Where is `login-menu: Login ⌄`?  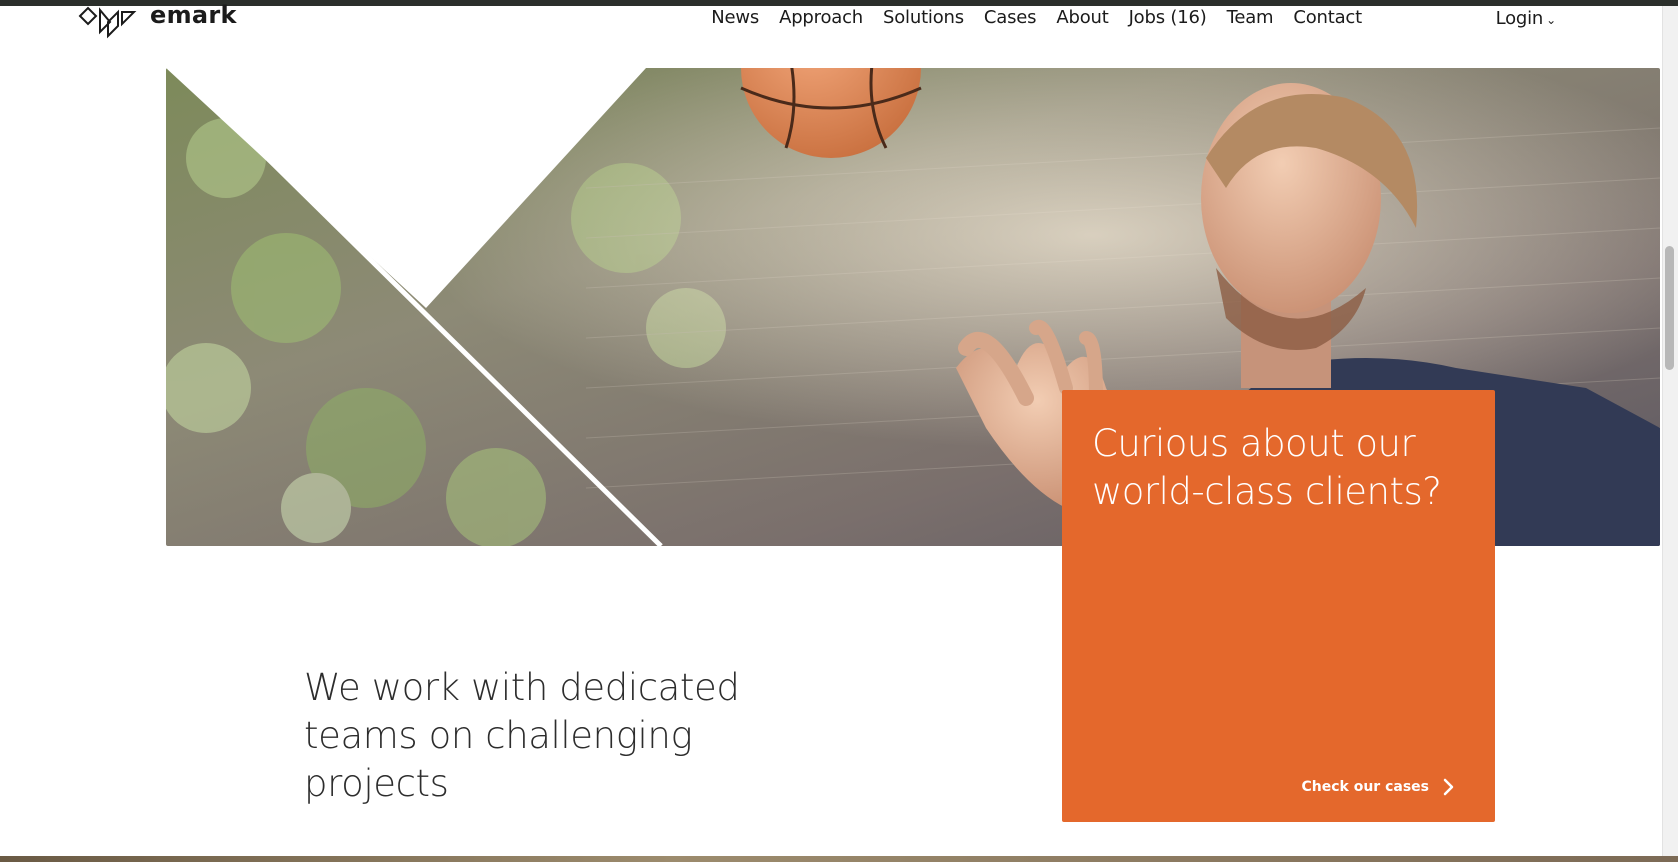 login-menu: Login ⌄ is located at coordinates (1526, 19).